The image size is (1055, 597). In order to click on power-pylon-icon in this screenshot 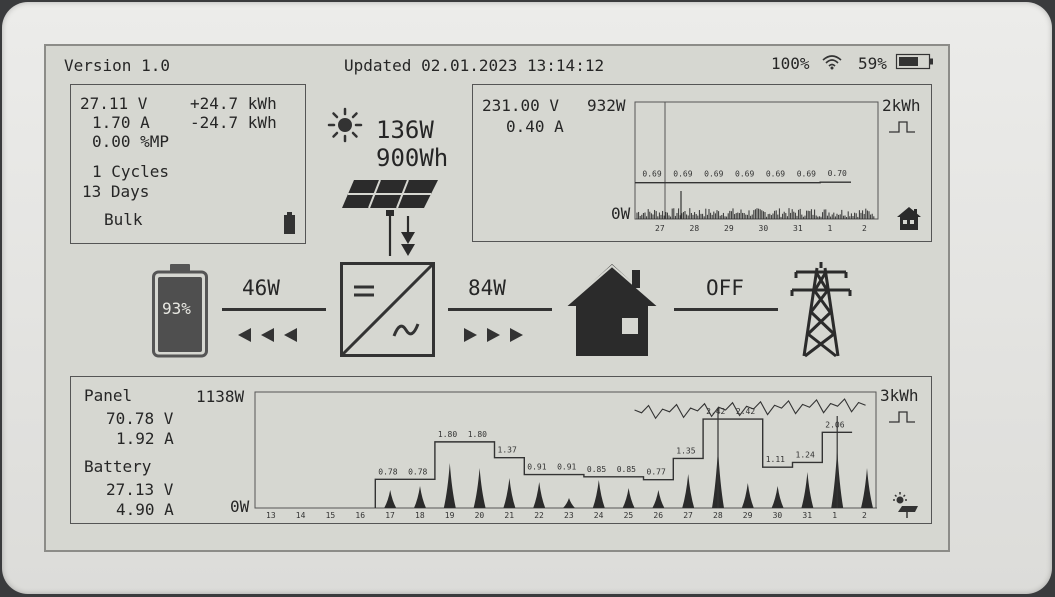, I will do `click(821, 310)`.